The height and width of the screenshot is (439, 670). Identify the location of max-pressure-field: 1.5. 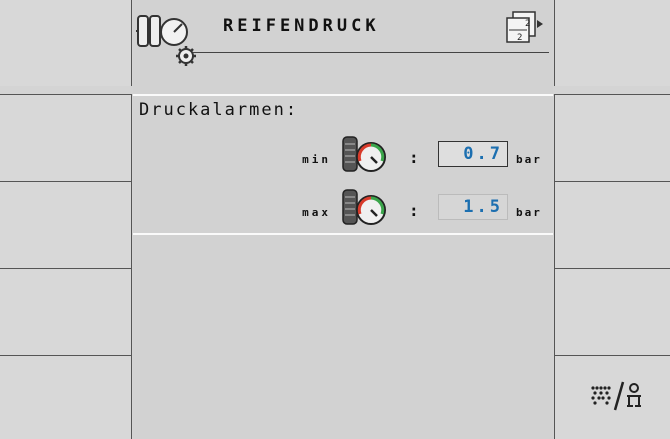
(473, 207).